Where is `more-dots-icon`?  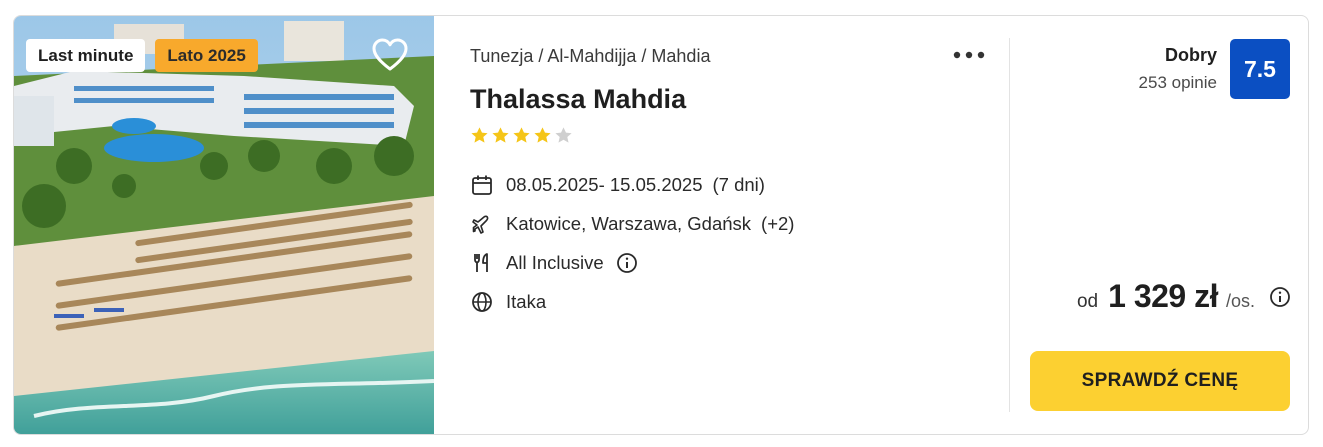
more-dots-icon is located at coordinates (969, 55).